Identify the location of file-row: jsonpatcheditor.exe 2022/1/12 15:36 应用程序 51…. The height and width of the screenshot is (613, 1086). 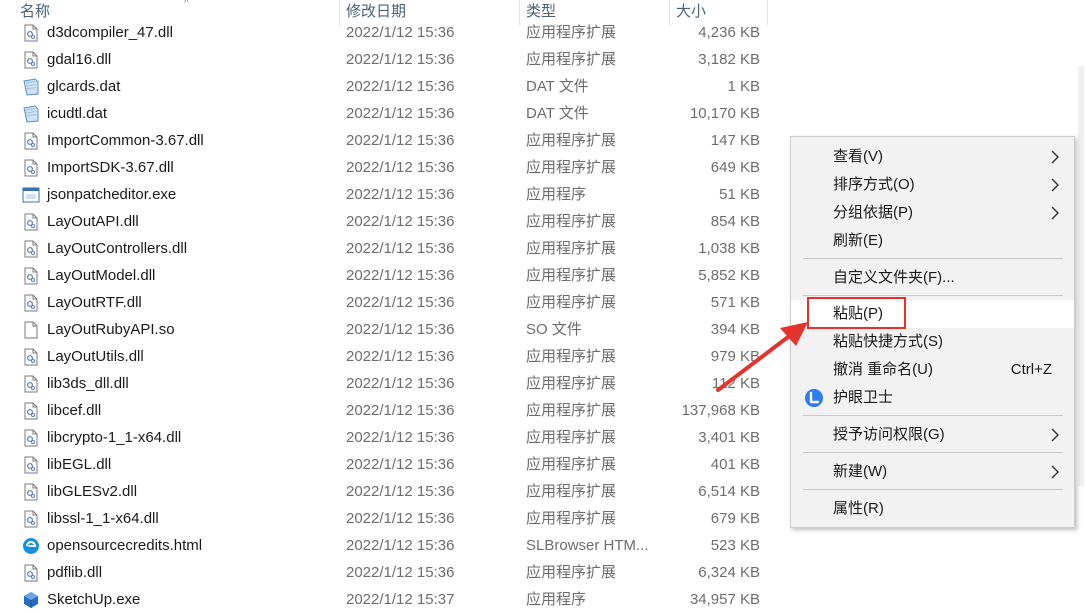
(395, 194).